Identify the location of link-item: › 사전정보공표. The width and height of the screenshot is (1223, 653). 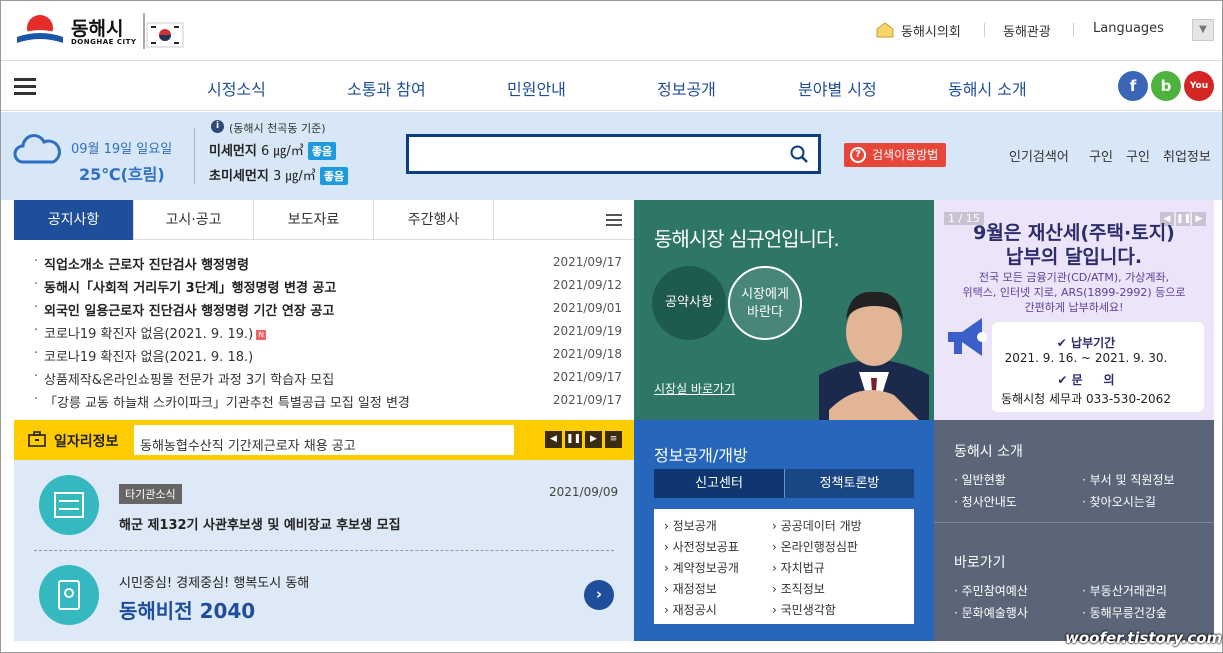
(701, 546).